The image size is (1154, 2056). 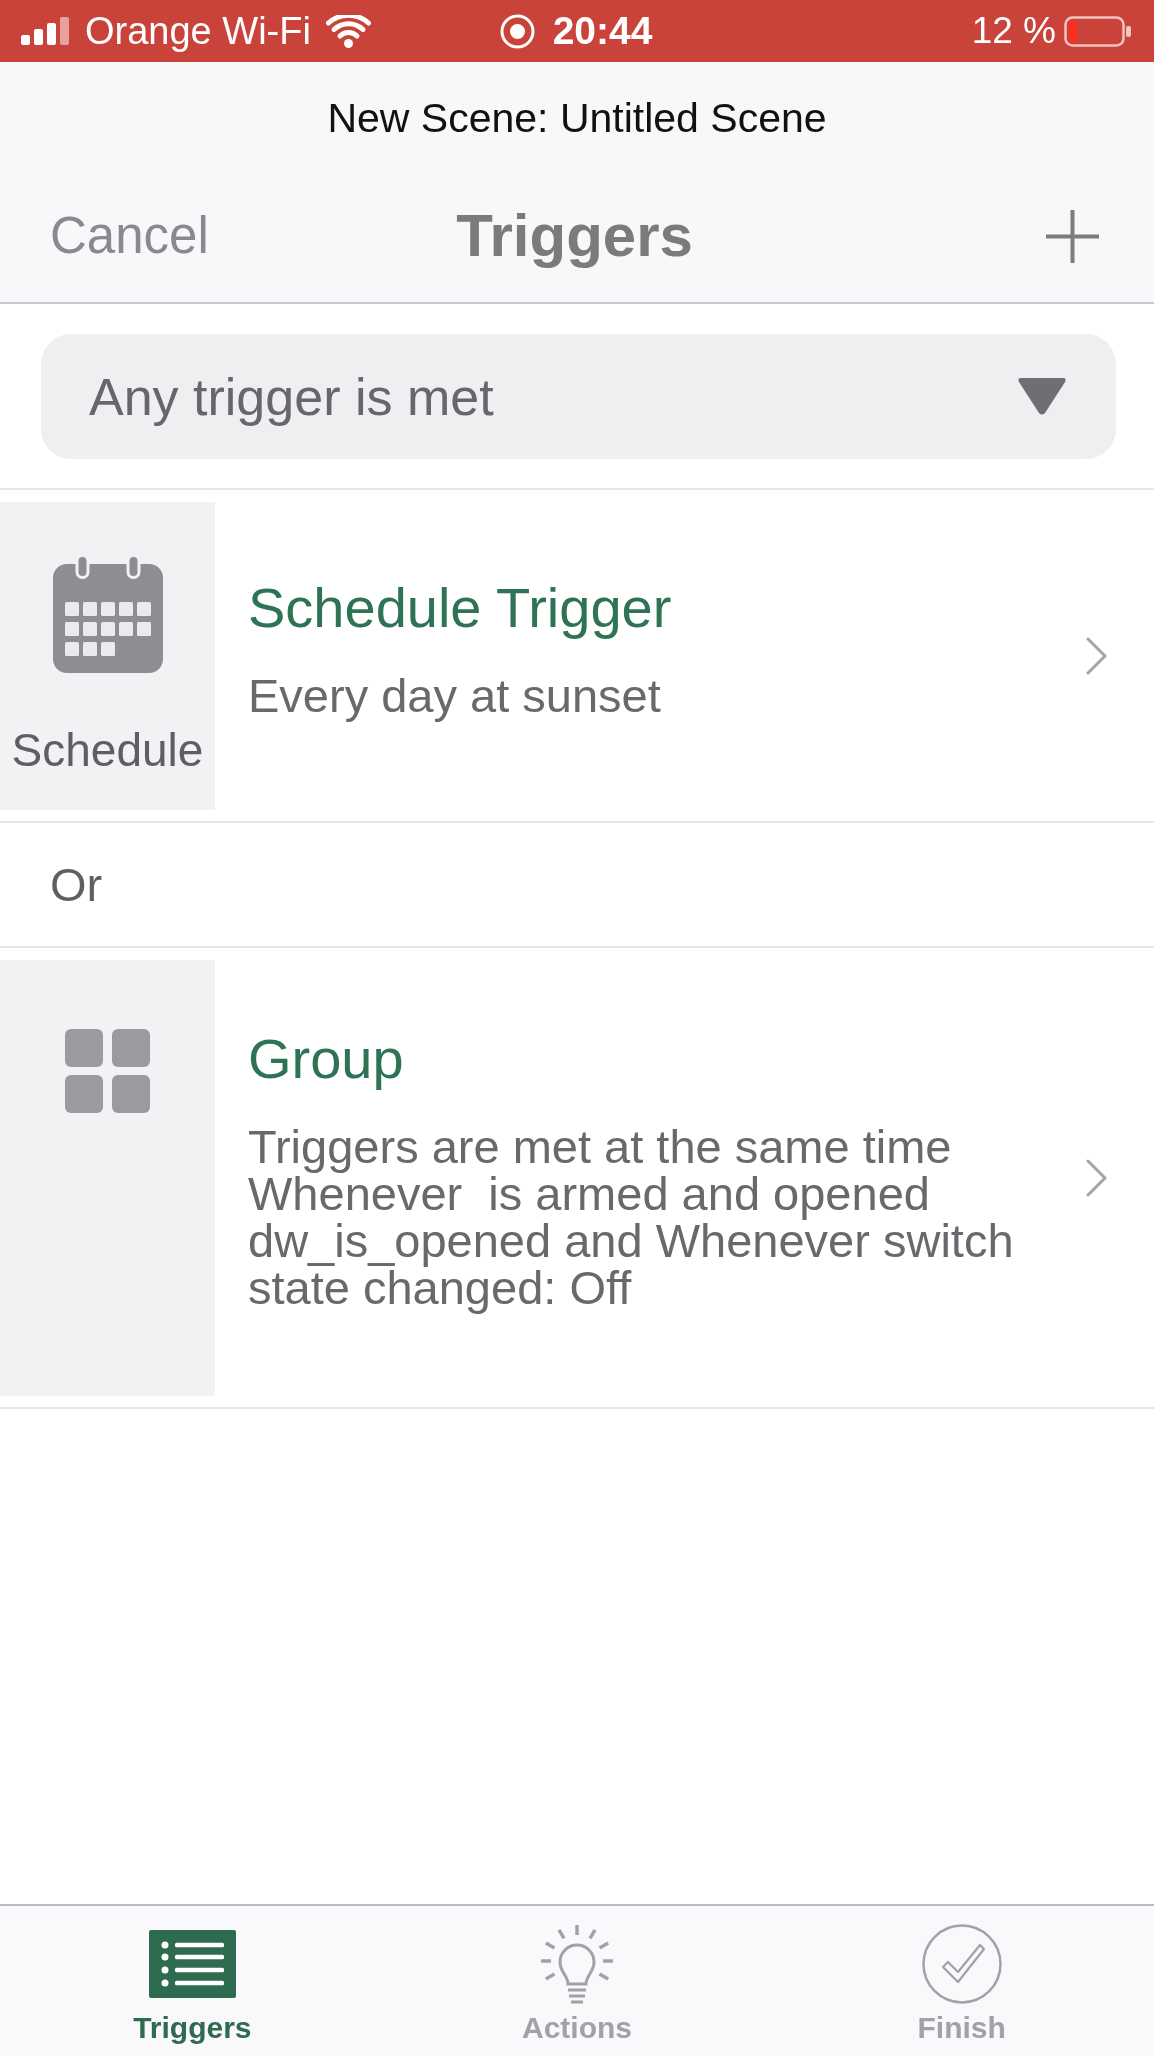 I want to click on tab: Finish, so click(x=961, y=1988).